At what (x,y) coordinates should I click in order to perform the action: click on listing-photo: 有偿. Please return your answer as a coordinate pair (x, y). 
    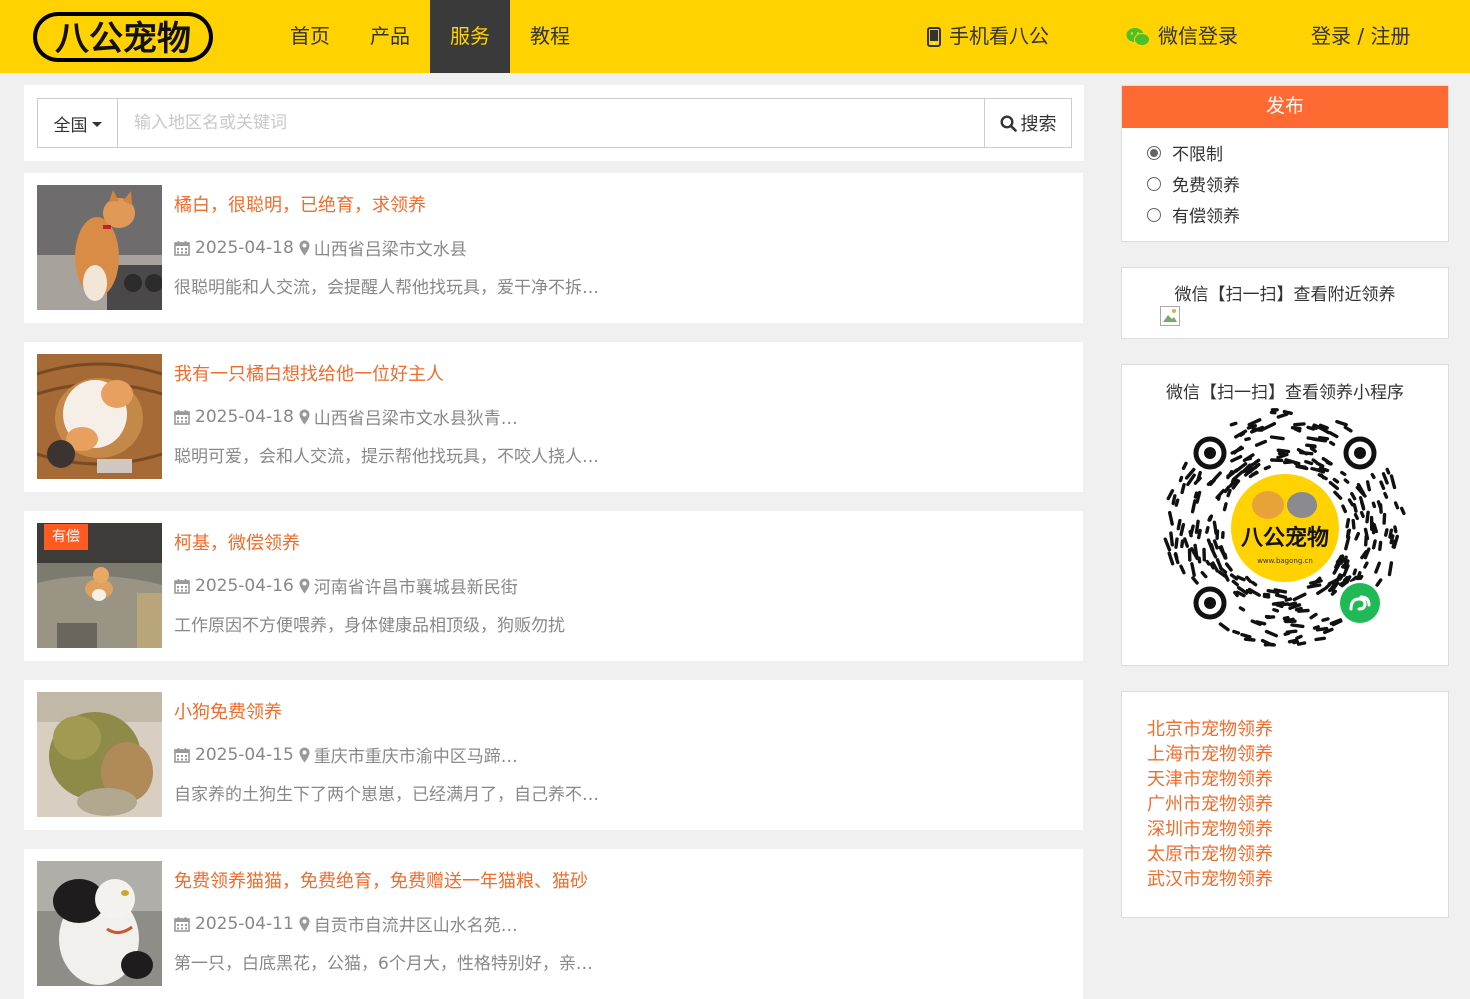
    Looking at the image, I should click on (99, 585).